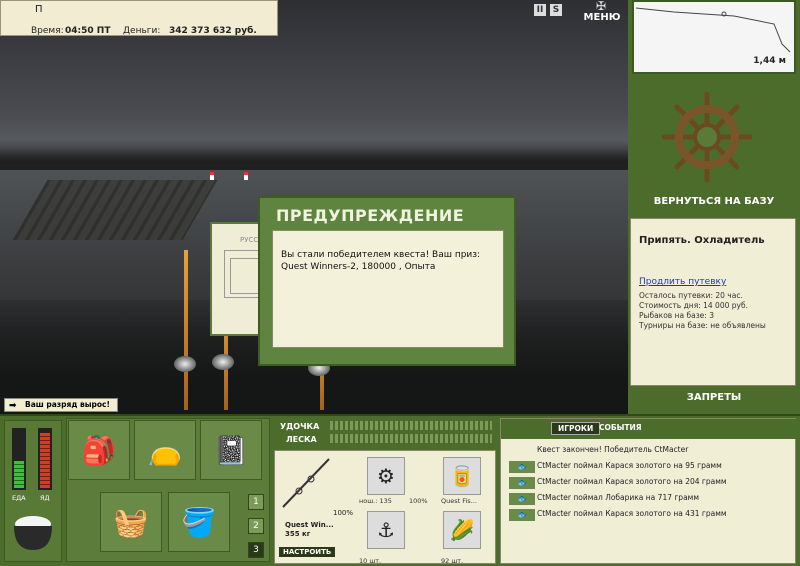  Describe the element at coordinates (613, 449) in the screenshot. I see `quest-finished-text: Квест закончен! Победитель CtMacter` at that location.